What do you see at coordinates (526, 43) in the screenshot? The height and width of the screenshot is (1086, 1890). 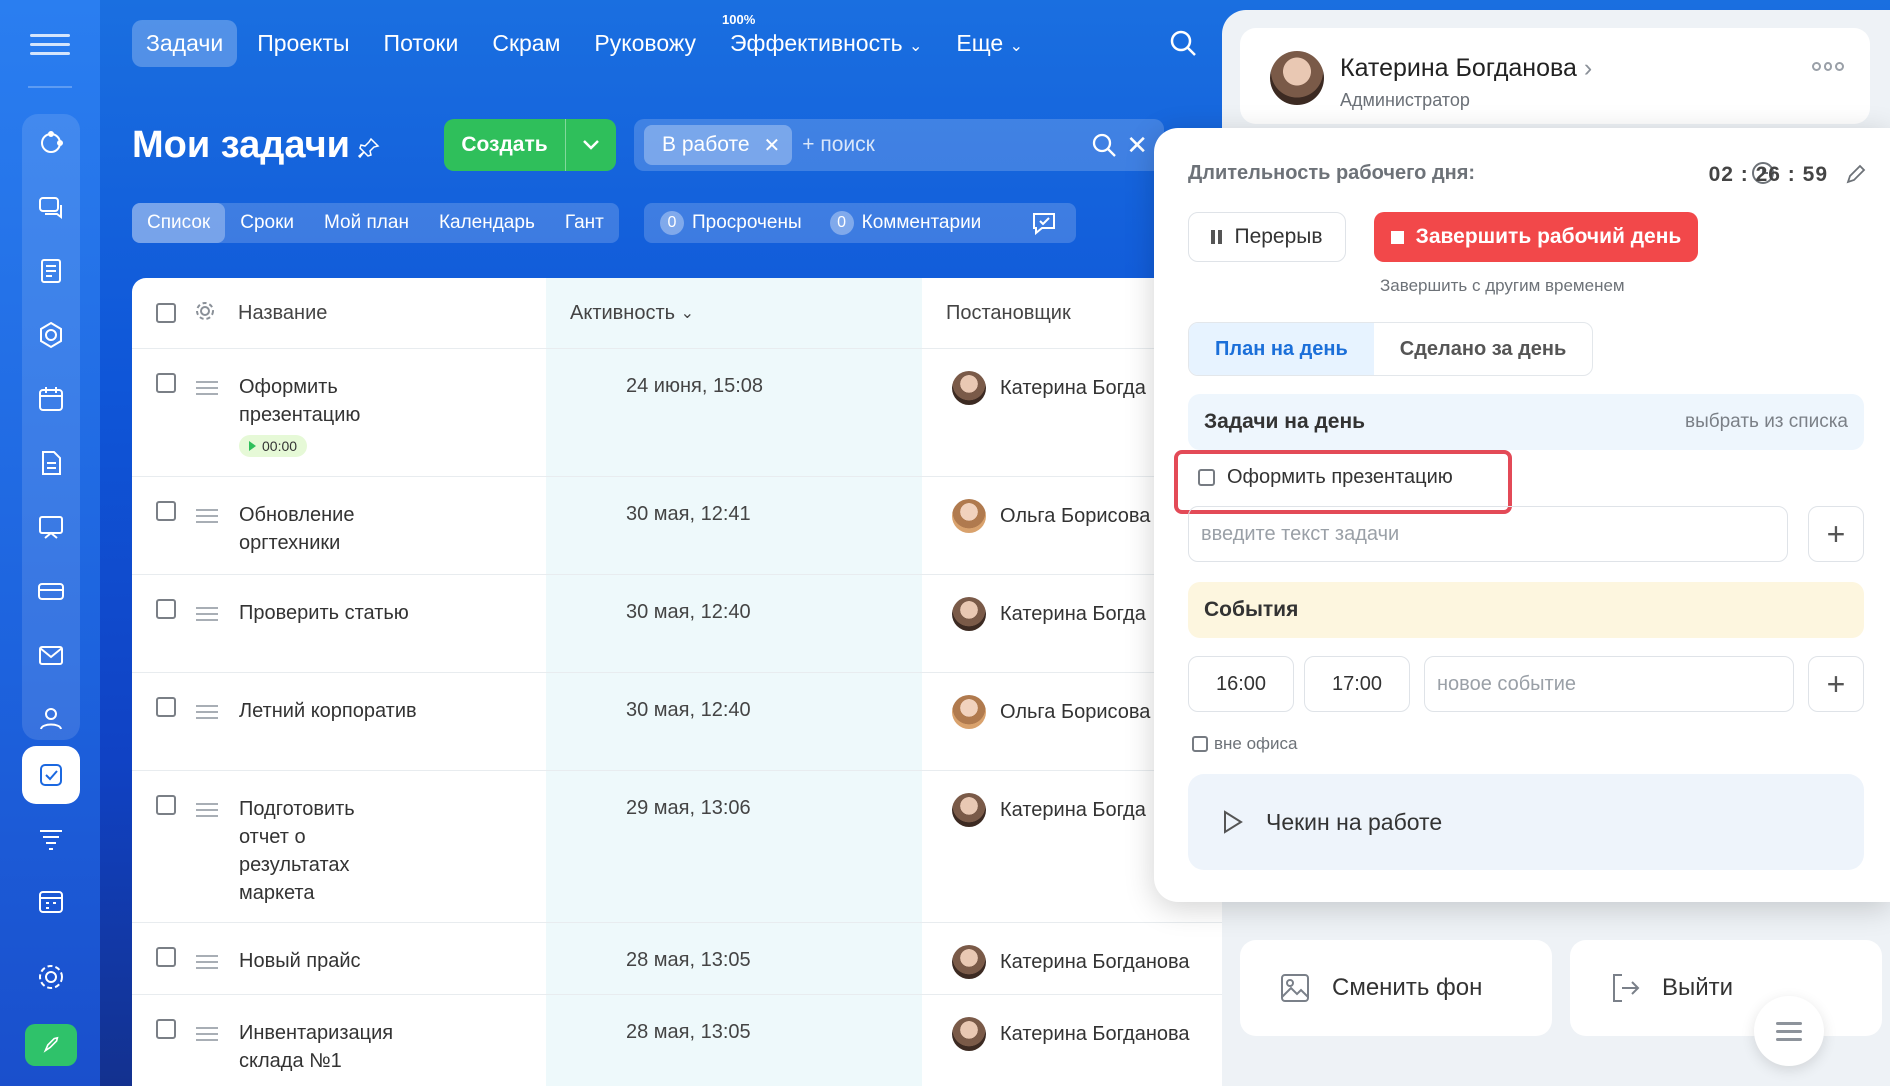 I see `nav-scrum: Скрам` at bounding box center [526, 43].